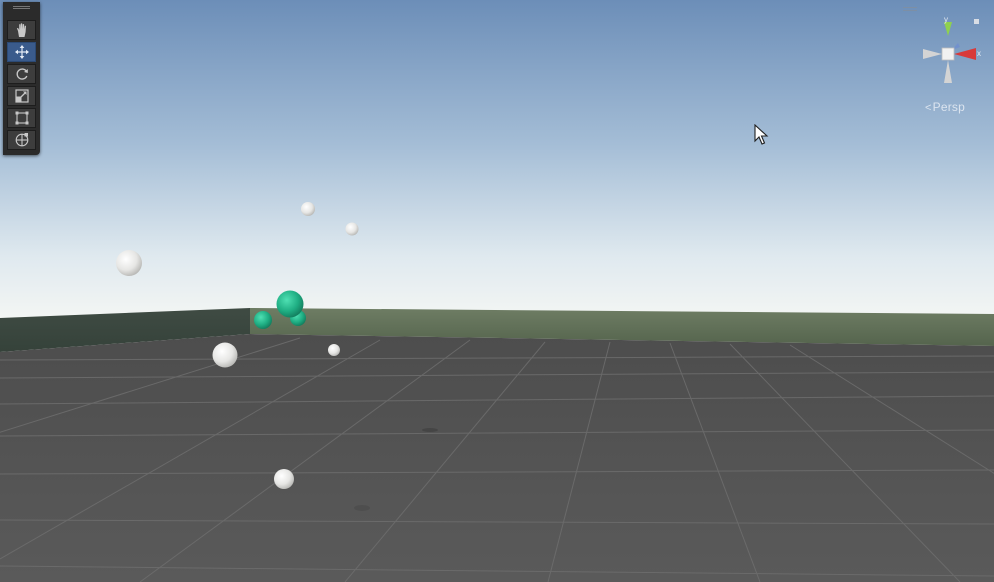 Image resolution: width=994 pixels, height=582 pixels. I want to click on move-icon, so click(21, 52).